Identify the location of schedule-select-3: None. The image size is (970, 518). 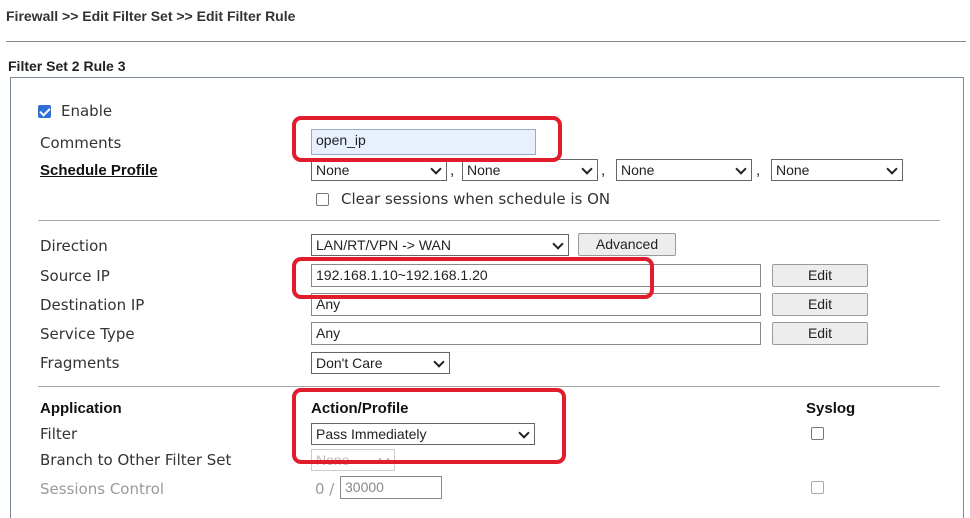
(684, 170).